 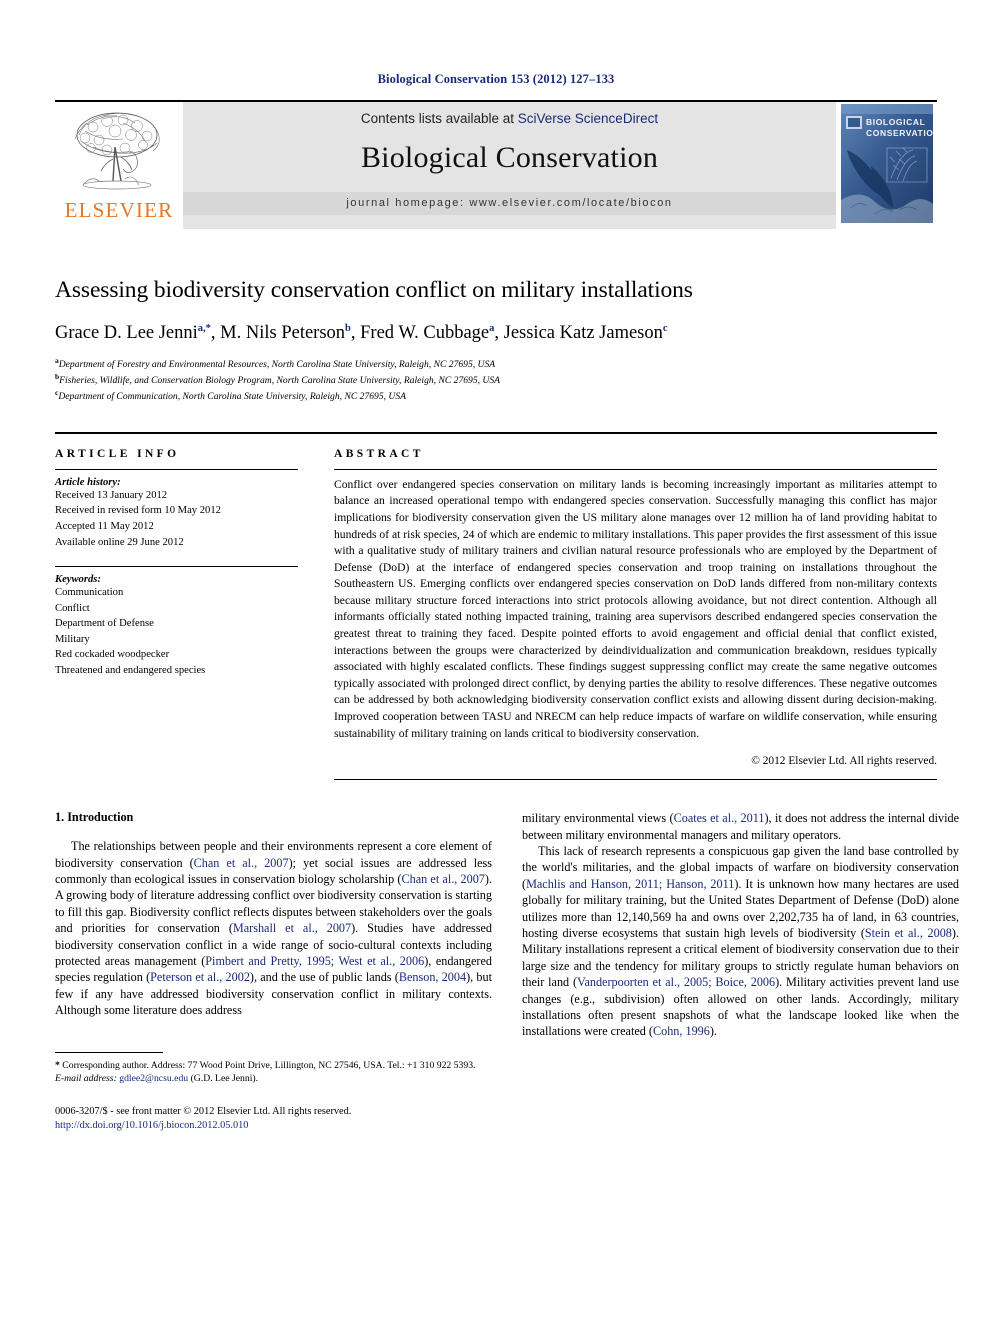 I want to click on history-item: Available online 29 June 2012, so click(x=119, y=542).